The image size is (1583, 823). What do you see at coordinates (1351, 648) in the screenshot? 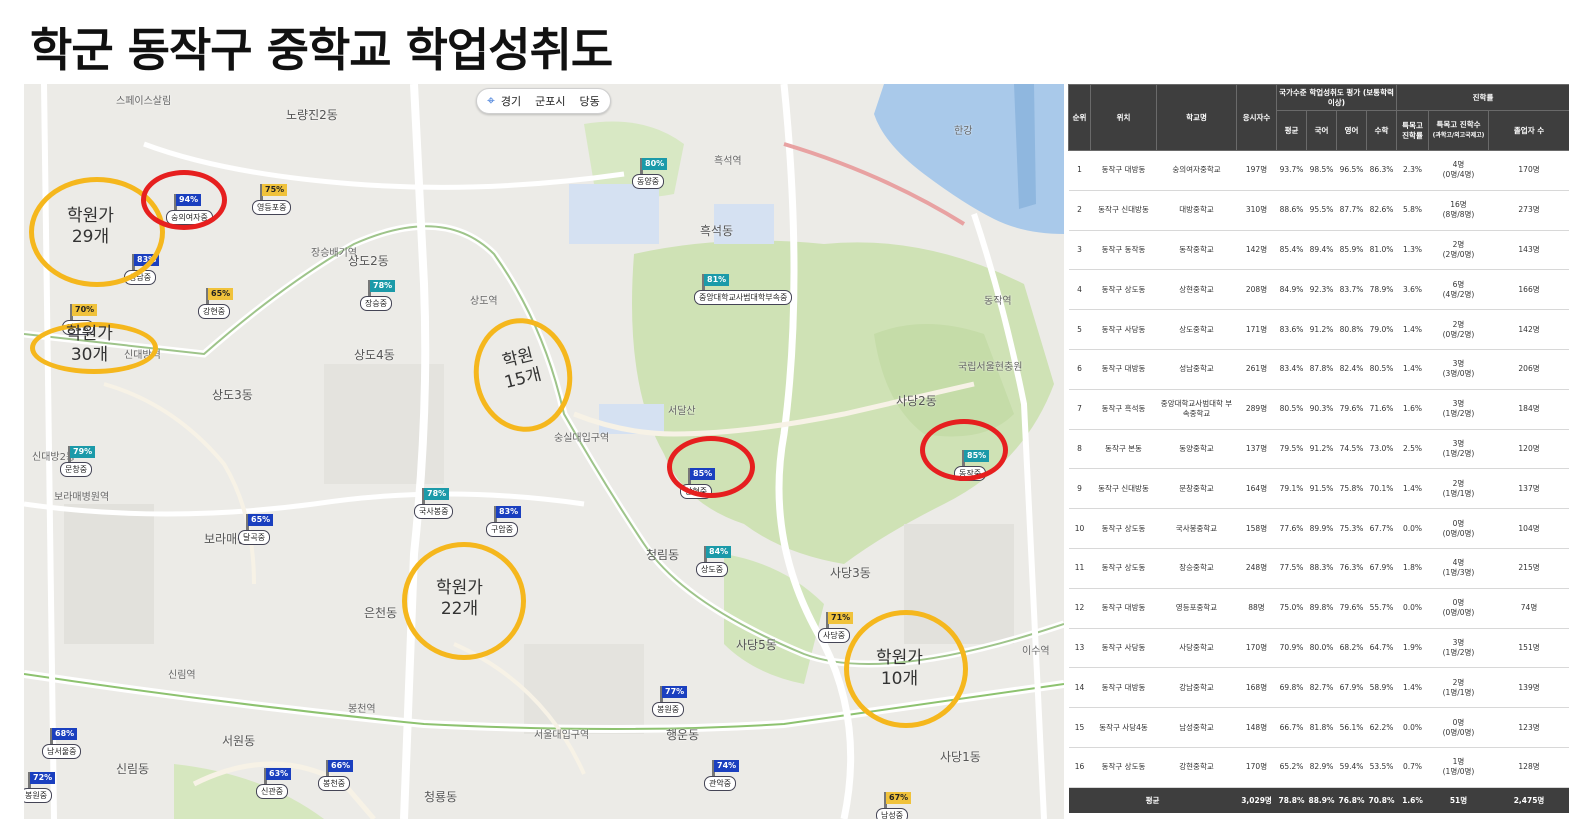
I see `cell-english: 68.2%` at bounding box center [1351, 648].